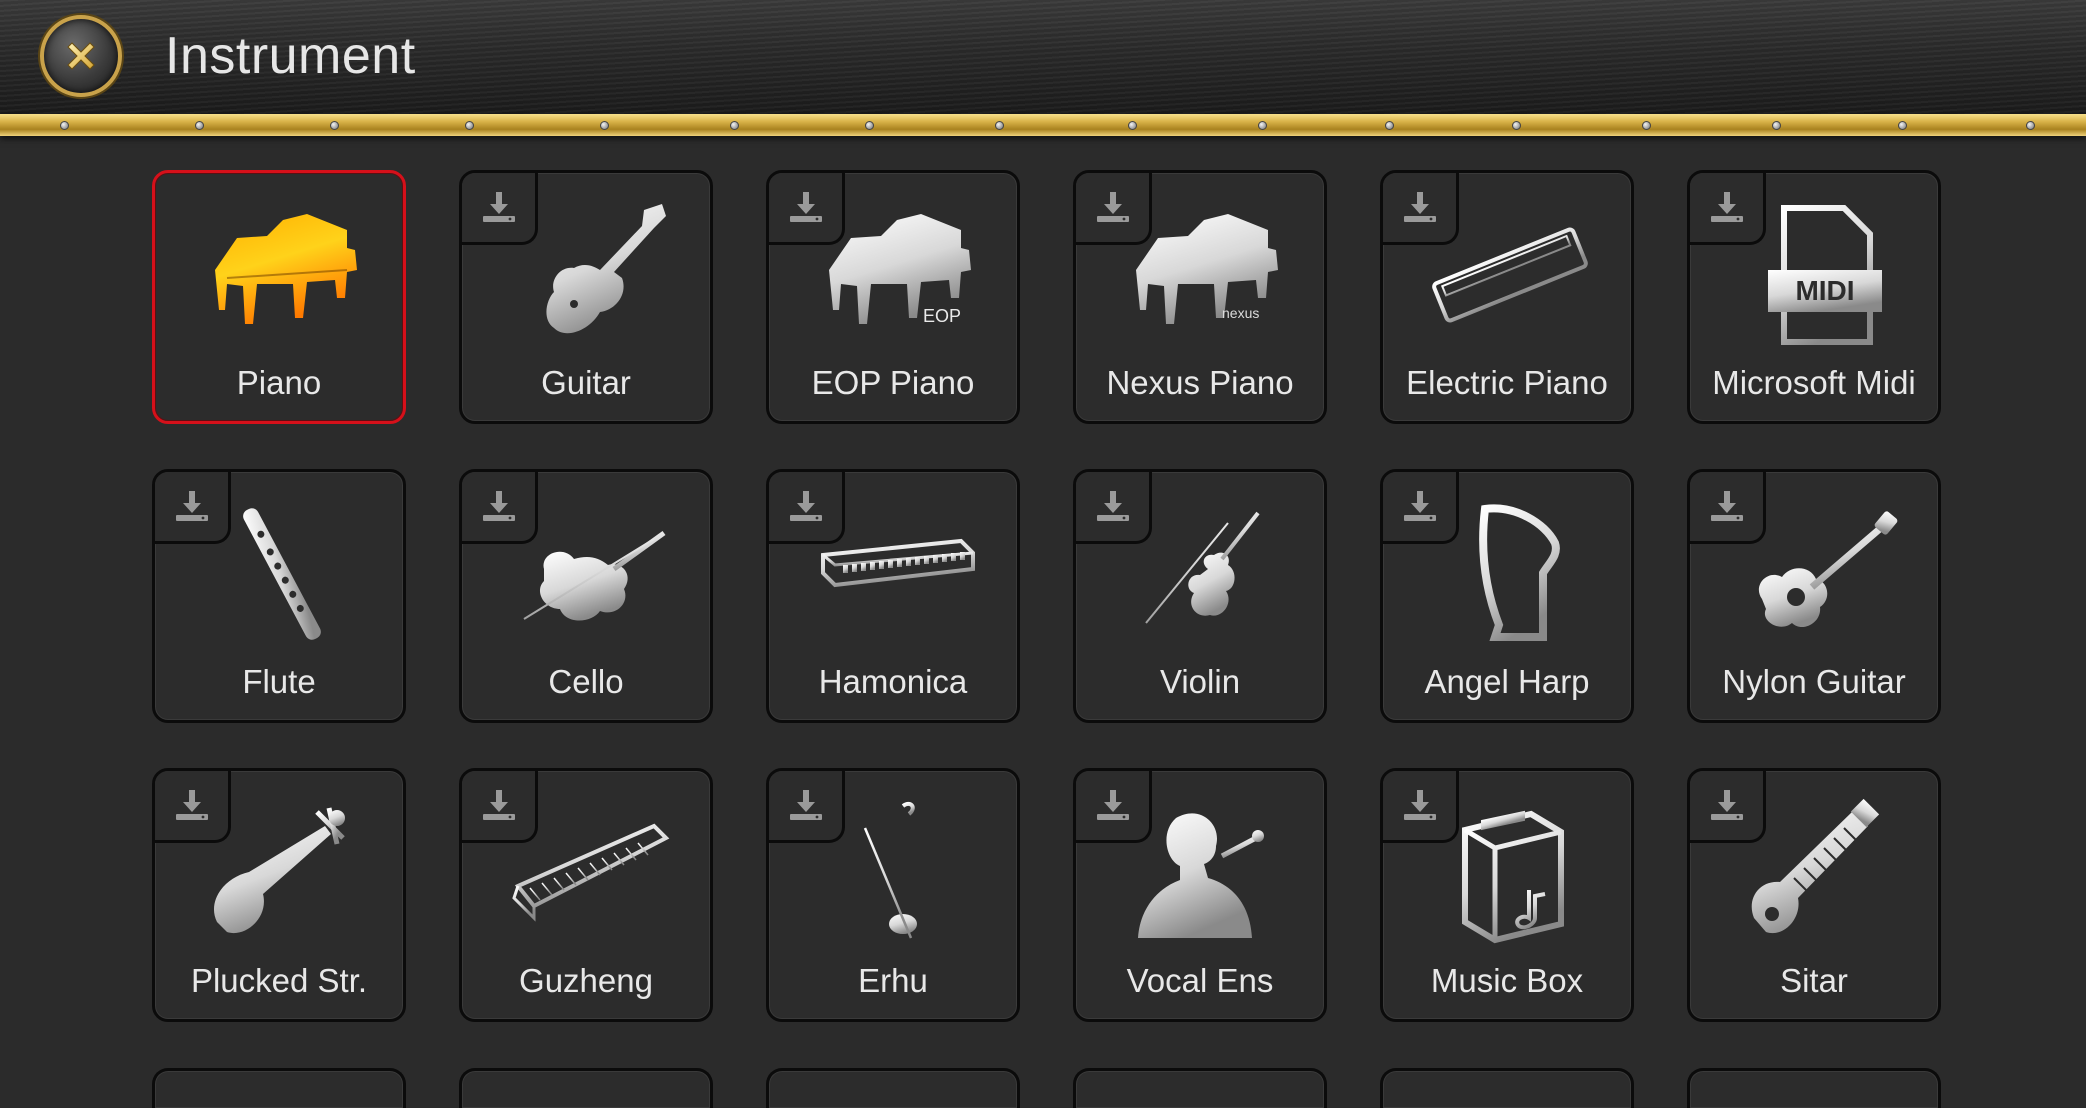 The image size is (2086, 1108). What do you see at coordinates (893, 681) in the screenshot?
I see `instrument-label: Hamonica` at bounding box center [893, 681].